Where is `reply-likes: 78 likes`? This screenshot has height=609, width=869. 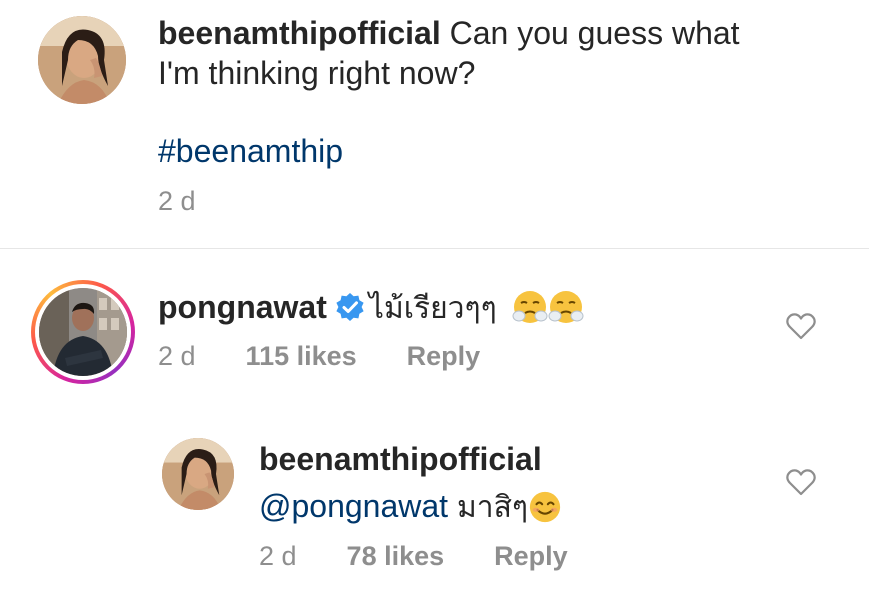 reply-likes: 78 likes is located at coordinates (396, 556).